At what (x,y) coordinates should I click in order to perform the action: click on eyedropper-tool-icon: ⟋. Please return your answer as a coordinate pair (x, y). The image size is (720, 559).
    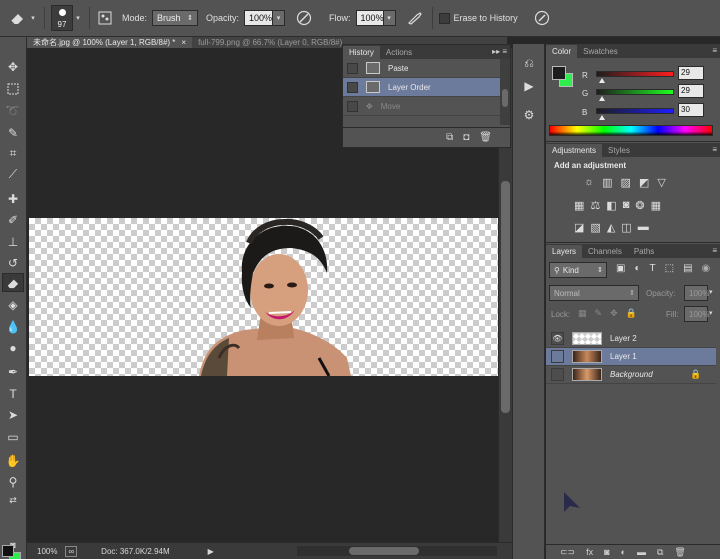
    Looking at the image, I should click on (13, 174).